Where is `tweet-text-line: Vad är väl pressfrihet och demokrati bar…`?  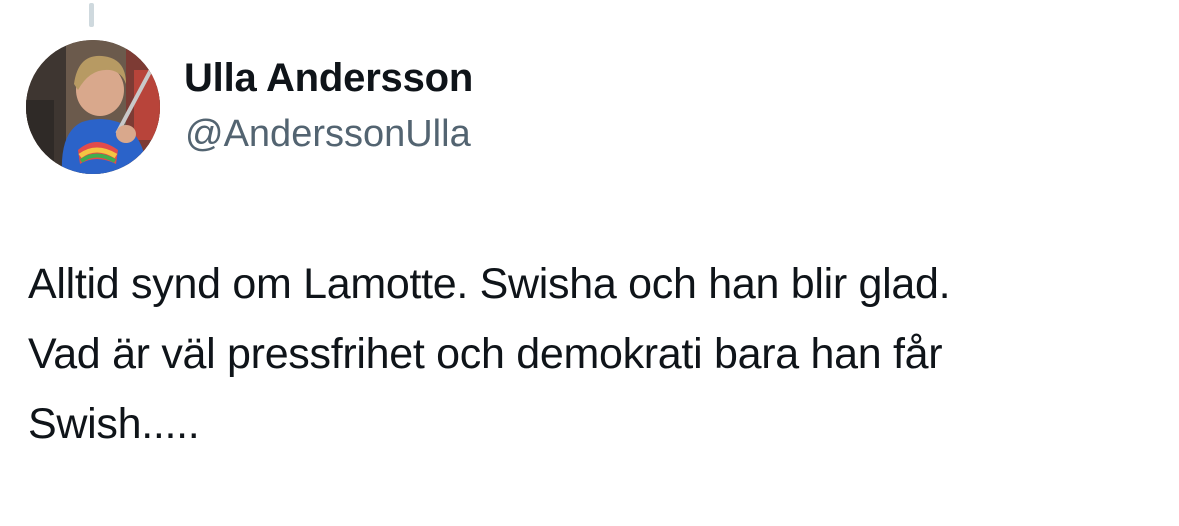 tweet-text-line: Vad är väl pressfrihet och demokrati bar… is located at coordinates (485, 354).